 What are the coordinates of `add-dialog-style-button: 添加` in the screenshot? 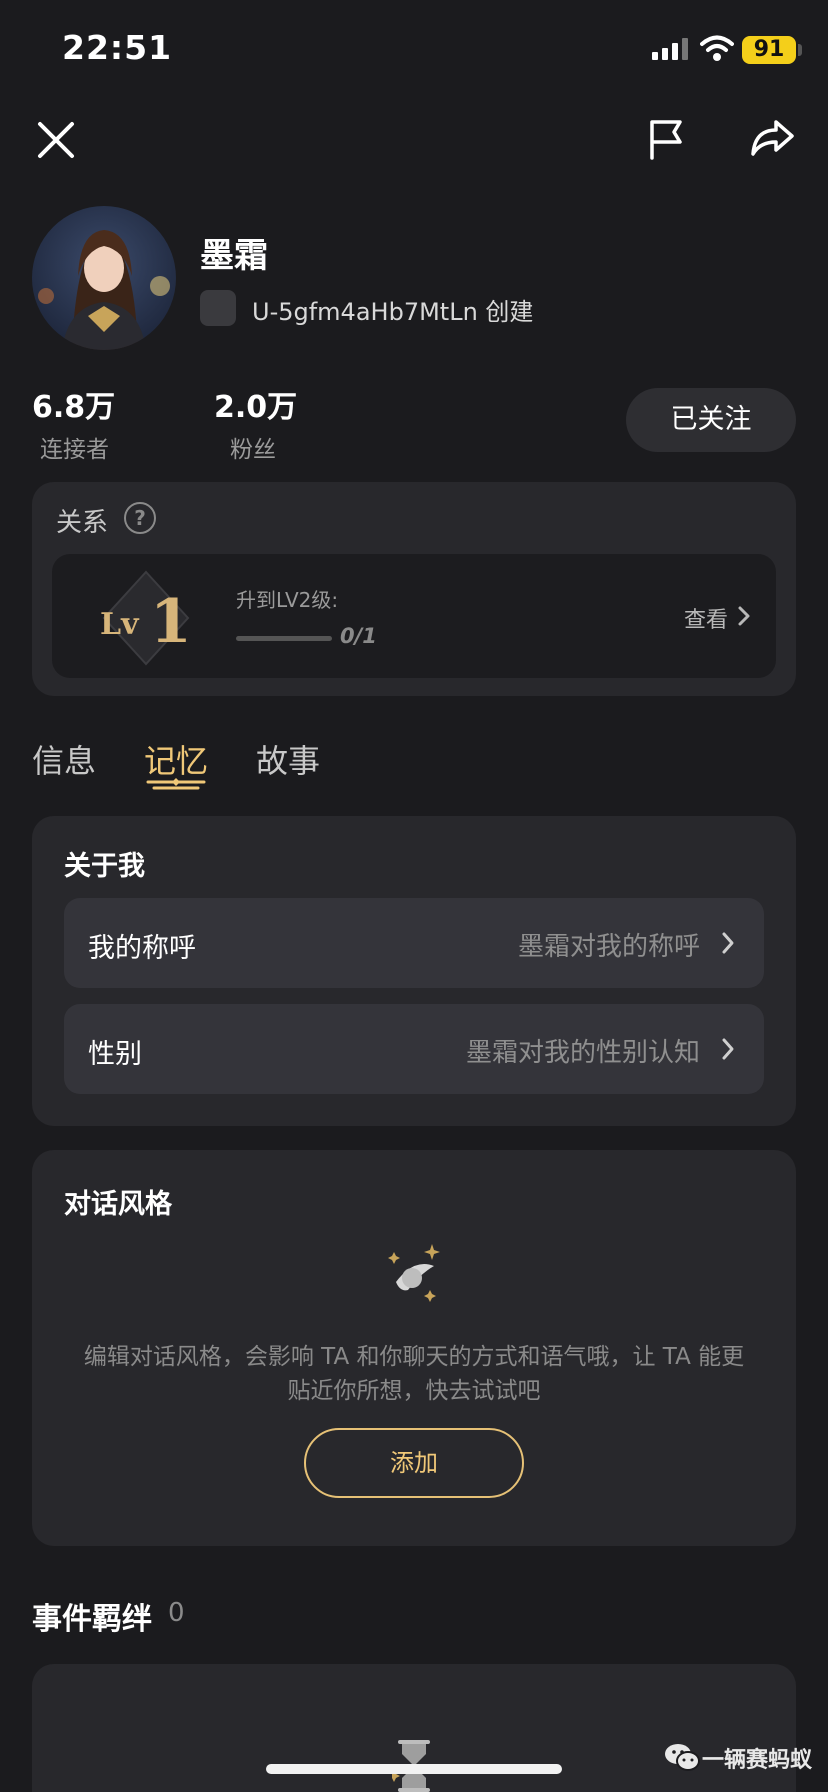 It's located at (414, 1463).